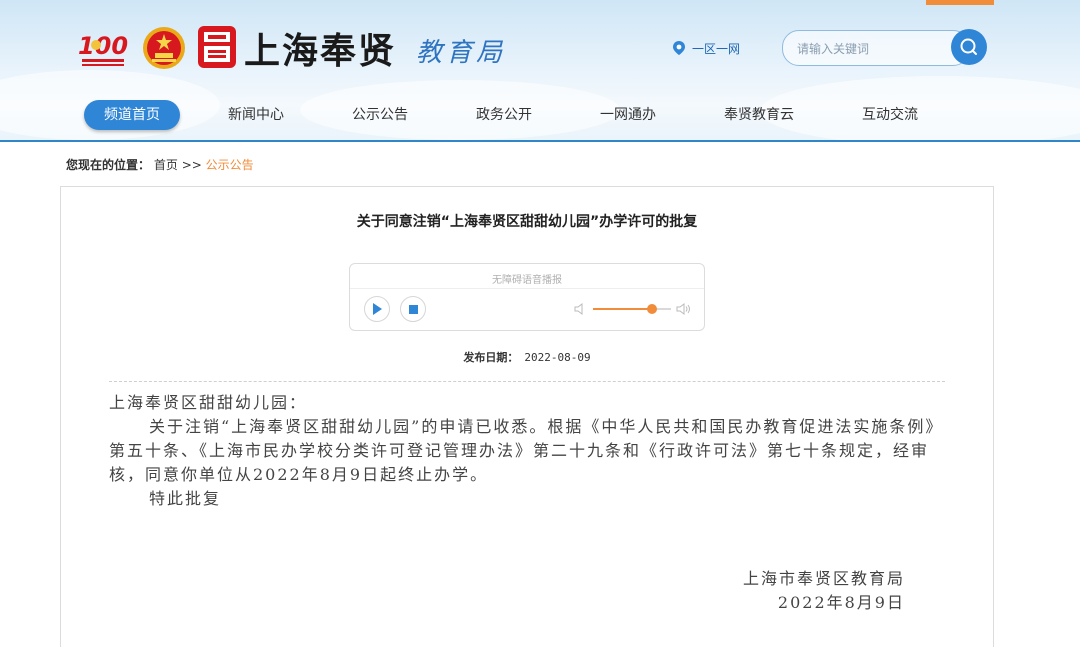  I want to click on article-signature: 上海市奉贤区教育局 2022年8月9日, so click(824, 591).